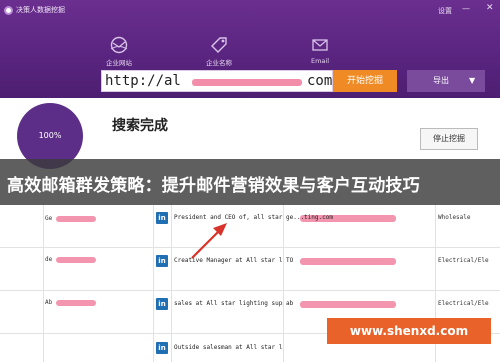  I want to click on mode-label-email: Email, so click(320, 61).